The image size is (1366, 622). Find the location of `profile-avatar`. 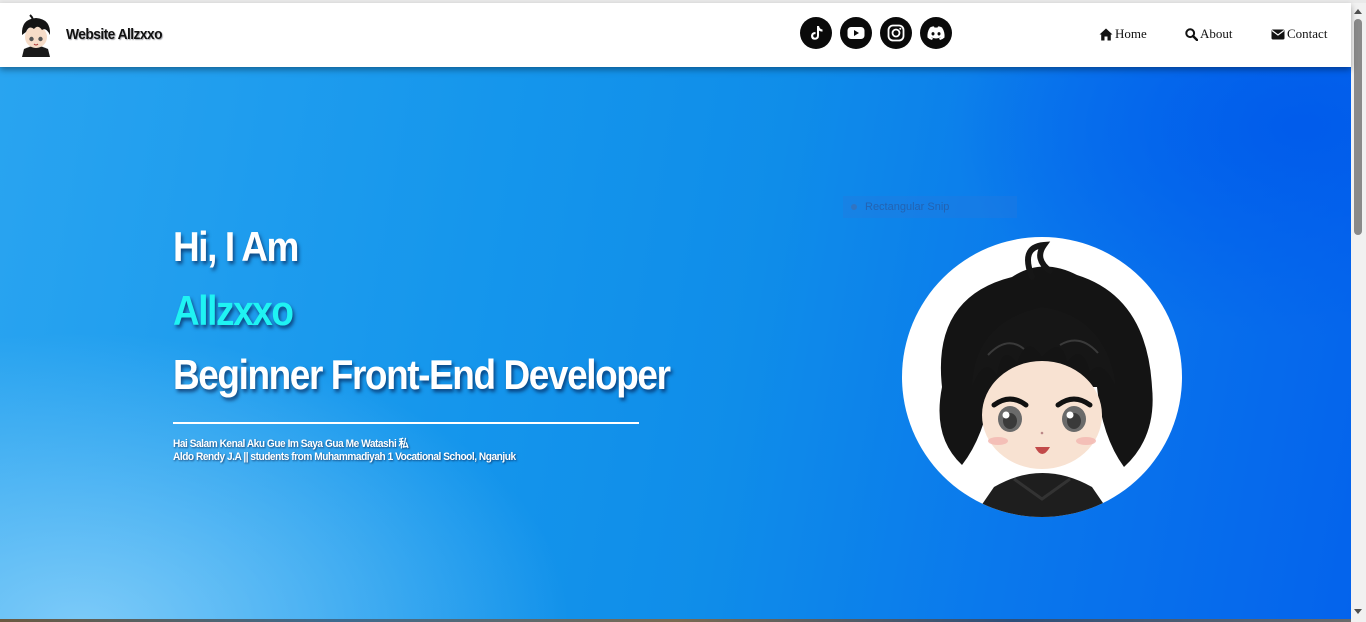

profile-avatar is located at coordinates (1042, 377).